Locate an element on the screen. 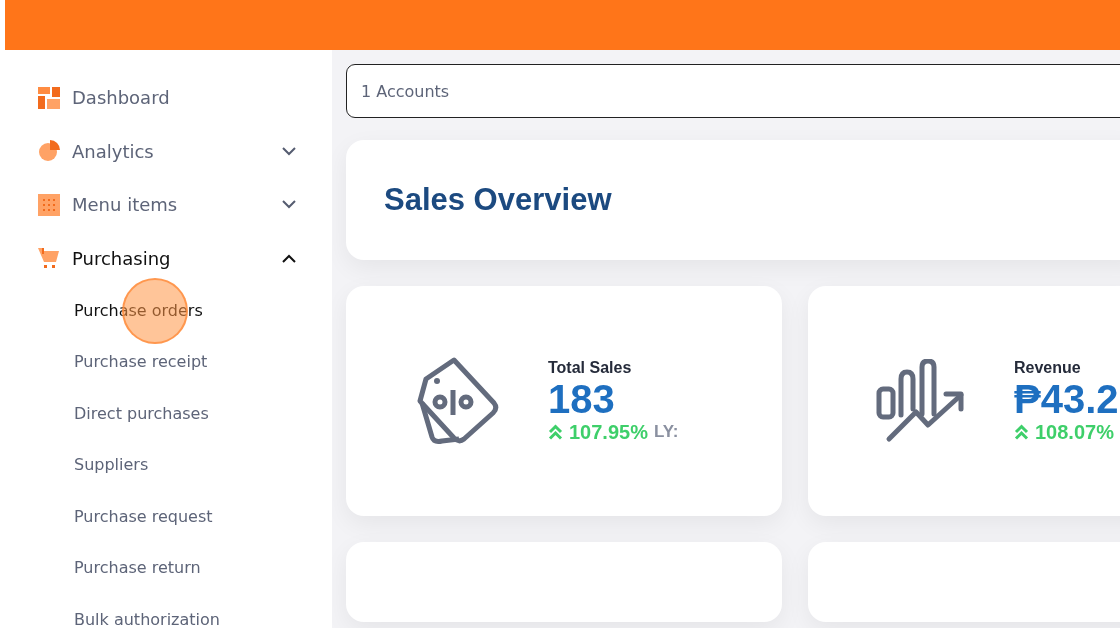 The image size is (1120, 628). stat-value: ₱43.2 is located at coordinates (1066, 398).